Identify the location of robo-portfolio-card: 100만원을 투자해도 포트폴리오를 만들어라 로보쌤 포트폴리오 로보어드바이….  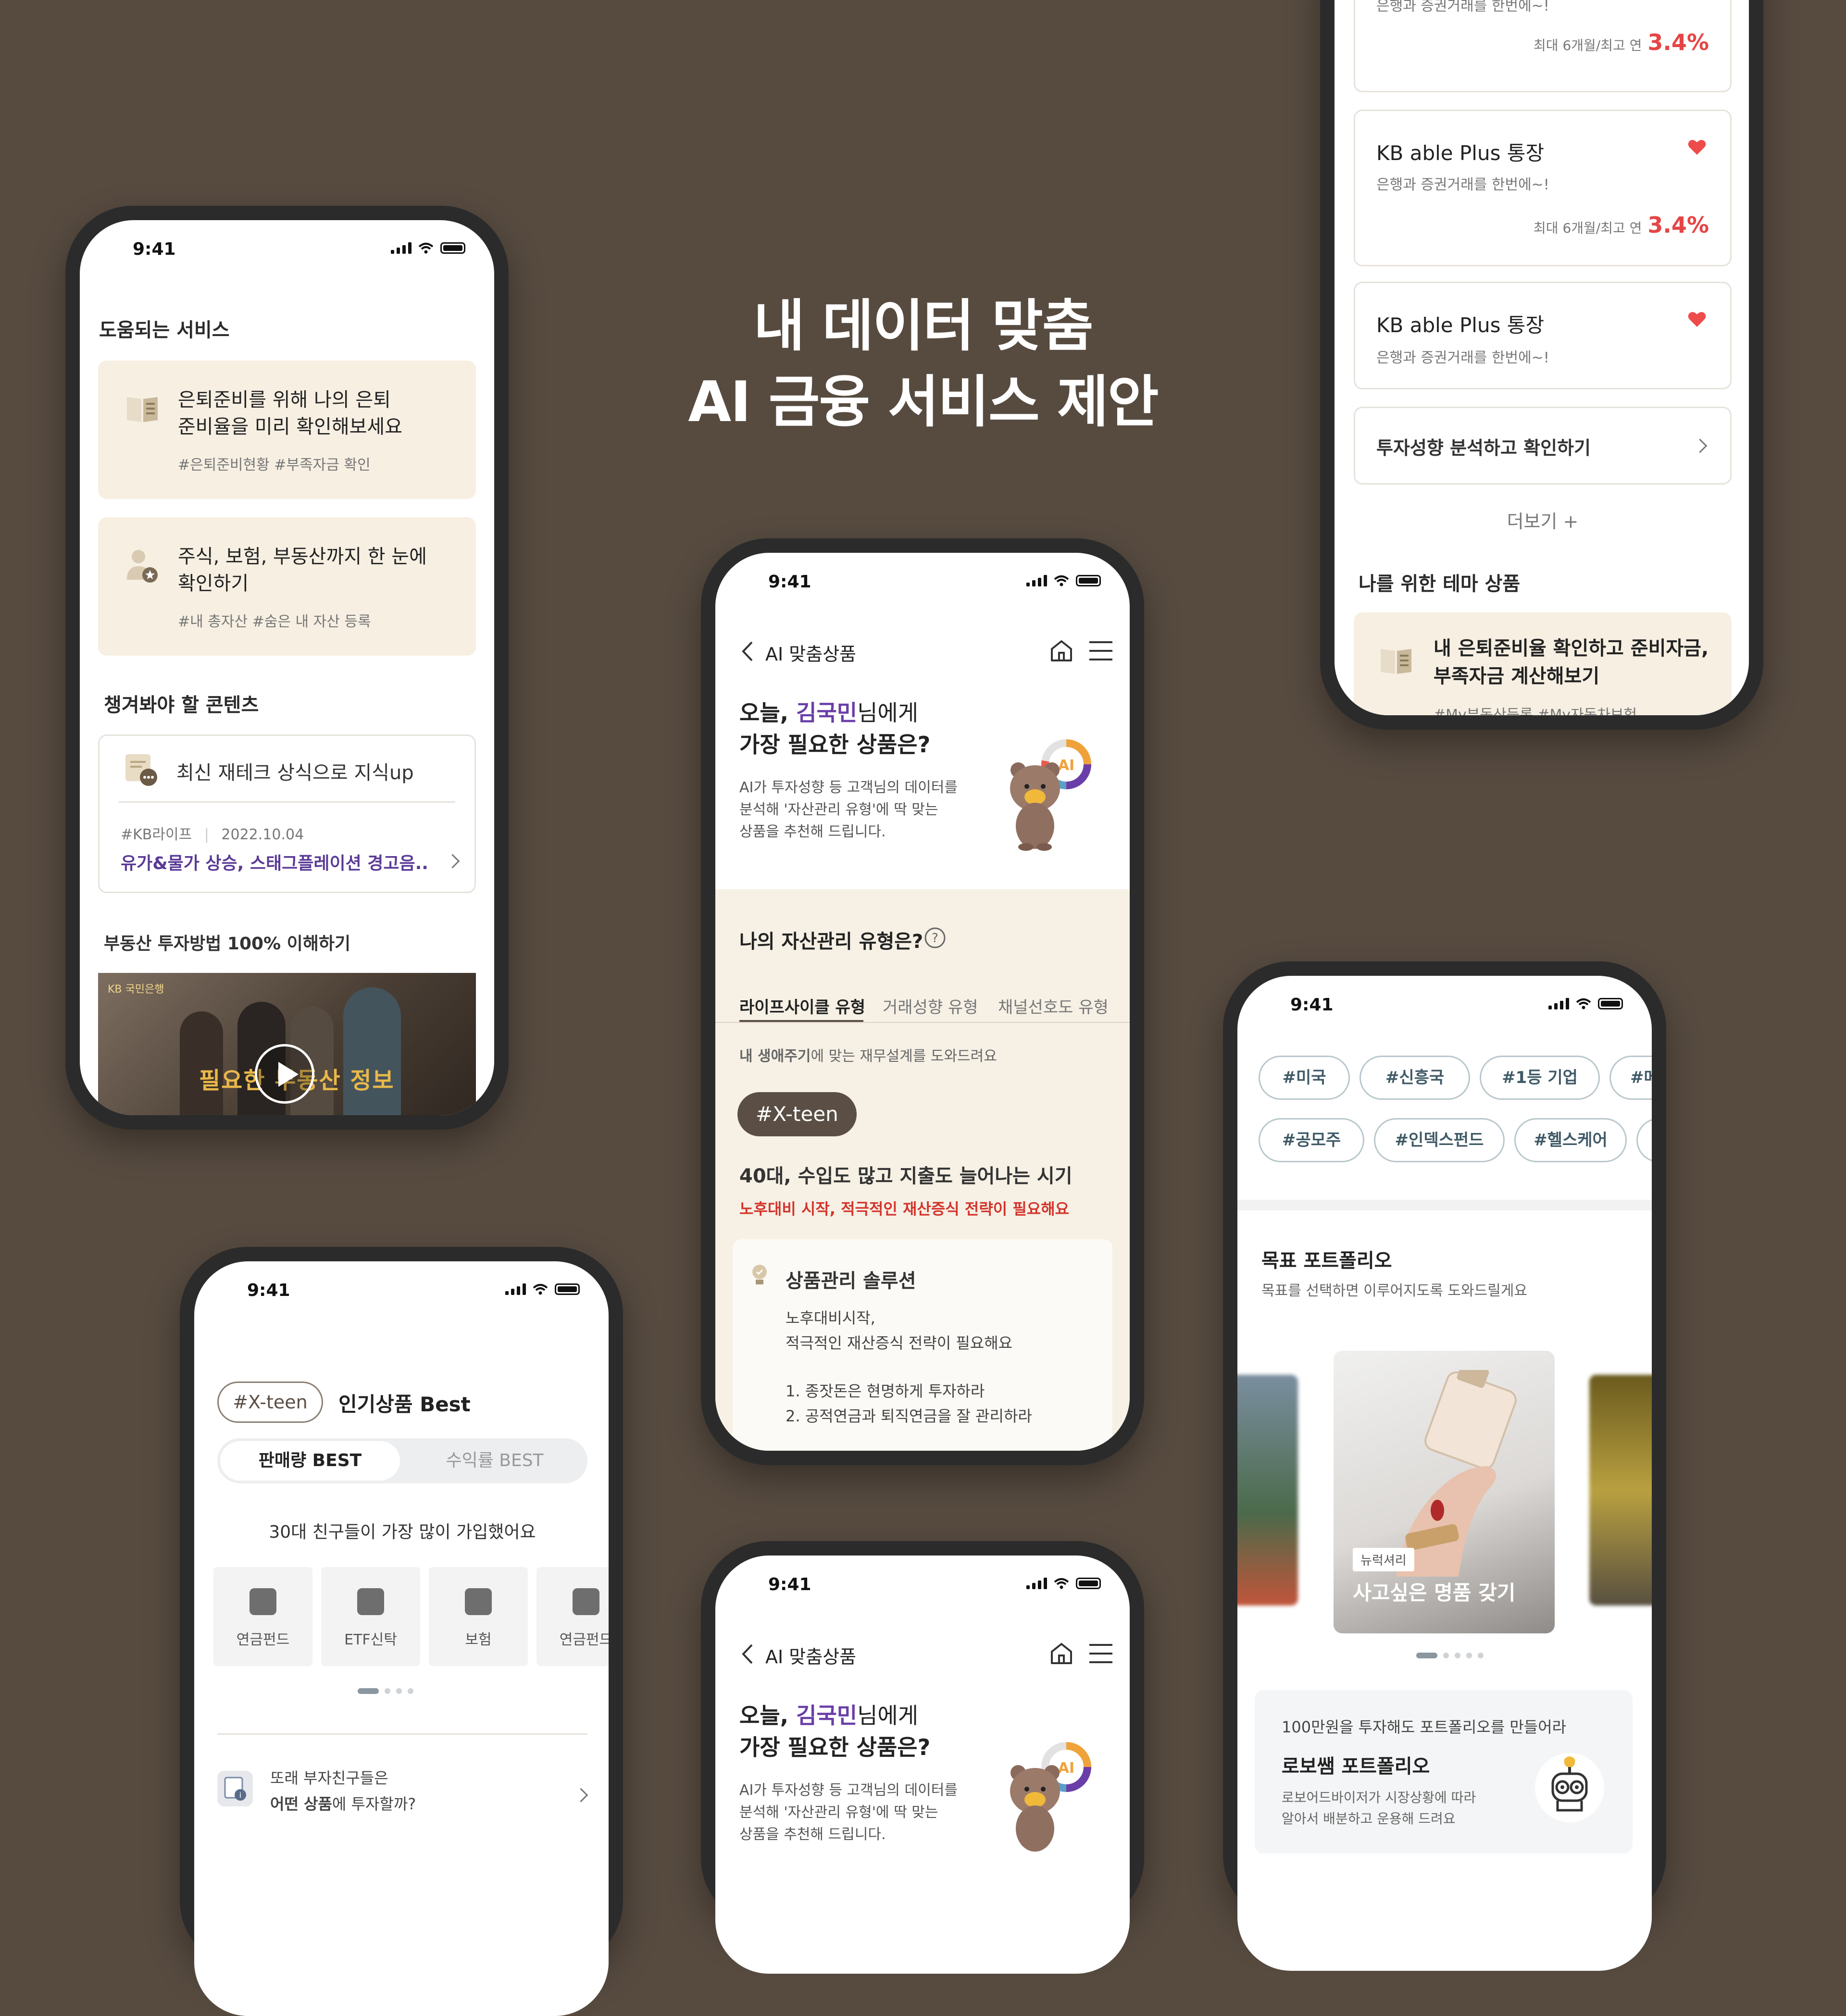
(1444, 1772).